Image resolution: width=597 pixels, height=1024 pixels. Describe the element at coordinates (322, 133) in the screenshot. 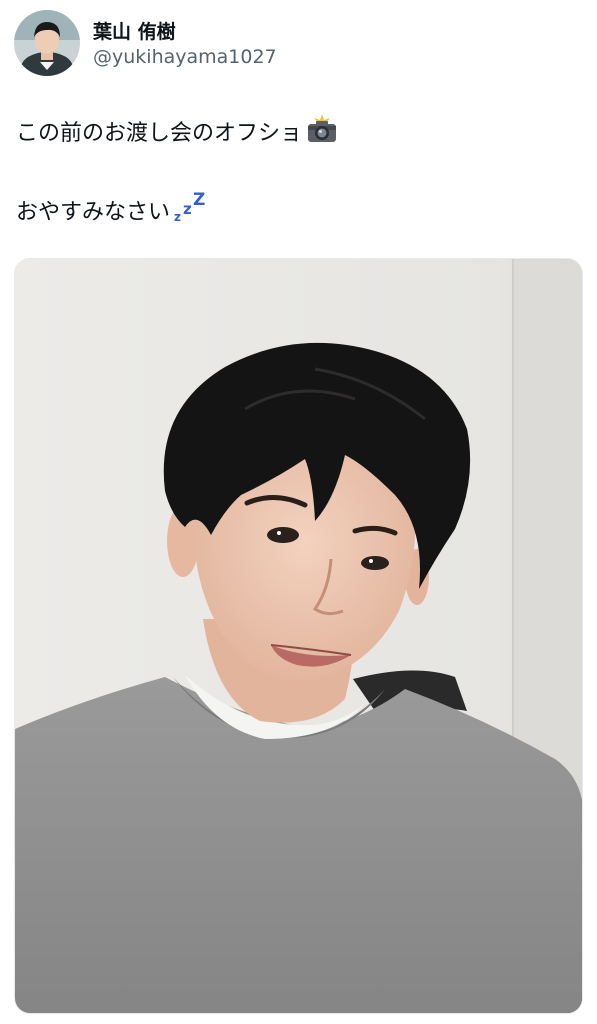

I see `camera-with-flash-icon` at that location.